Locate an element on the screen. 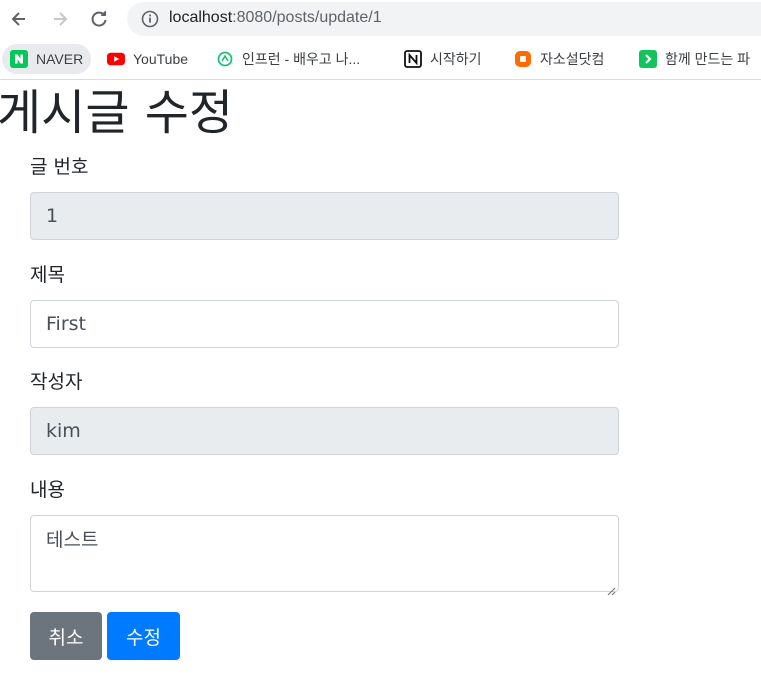 The width and height of the screenshot is (761, 700). bookmark-label: YouTube is located at coordinates (161, 59).